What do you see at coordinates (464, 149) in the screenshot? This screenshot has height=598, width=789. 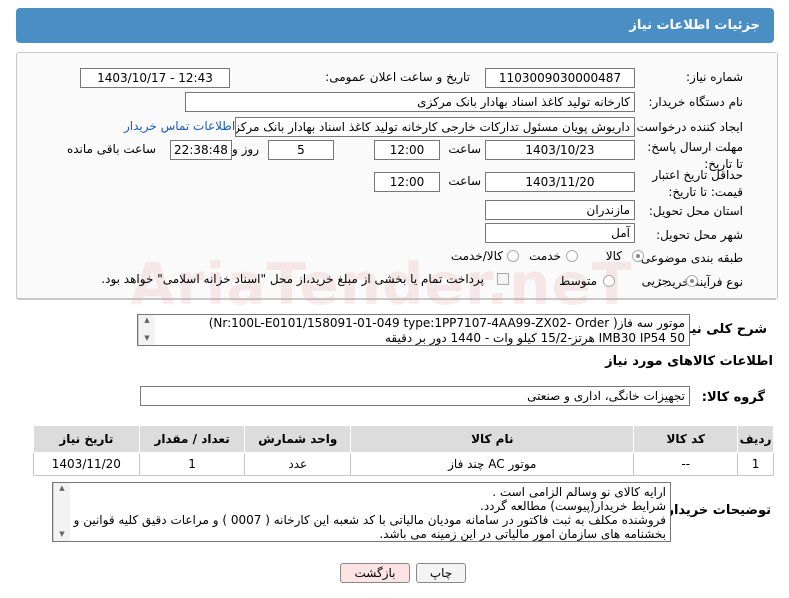 I see `deadline-time-label: ساعت` at bounding box center [464, 149].